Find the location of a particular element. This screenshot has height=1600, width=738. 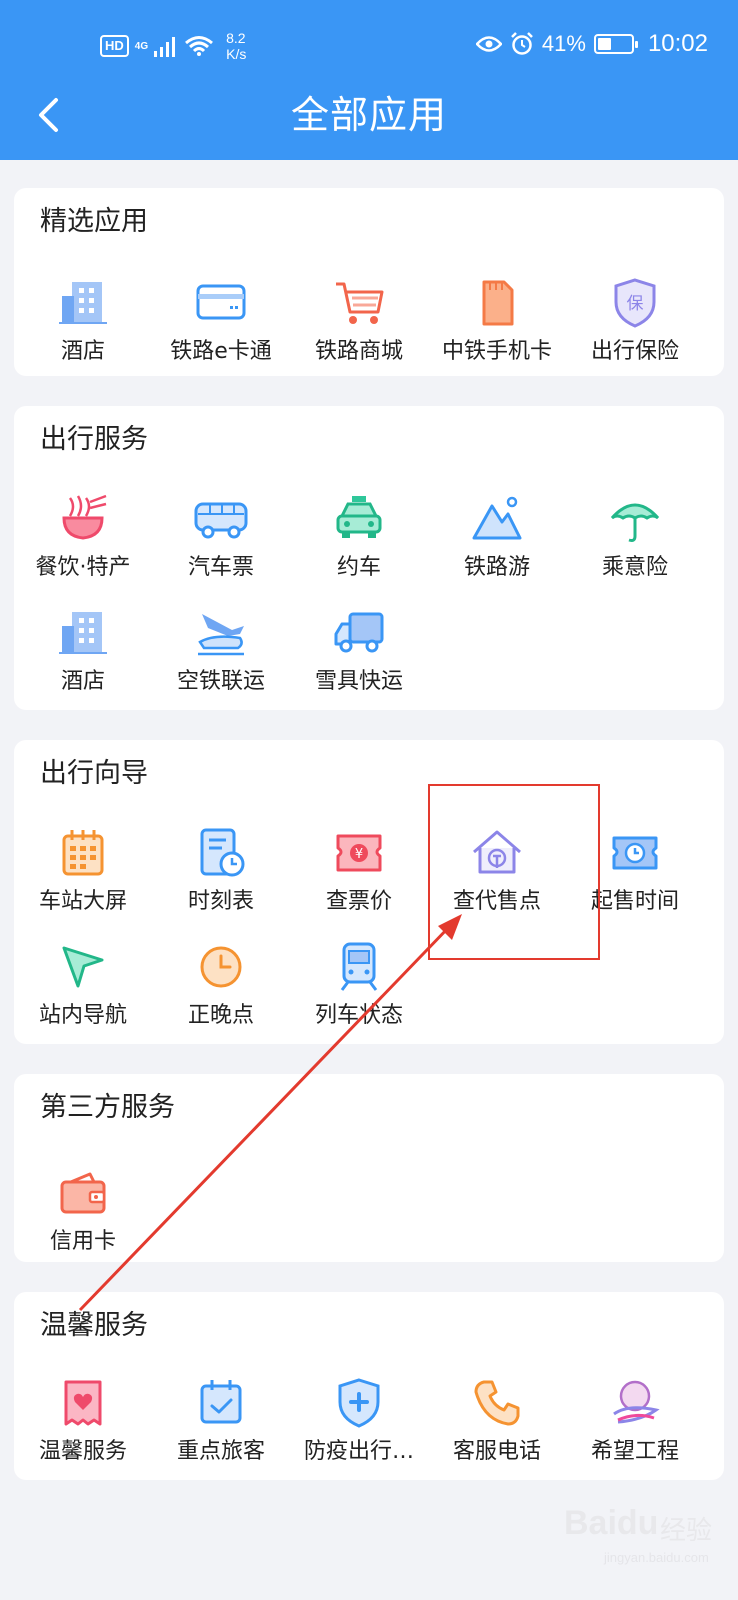

status-bar: HD 4G 8.2 K/s 41% 10:02 is located at coordinates (369, 45).